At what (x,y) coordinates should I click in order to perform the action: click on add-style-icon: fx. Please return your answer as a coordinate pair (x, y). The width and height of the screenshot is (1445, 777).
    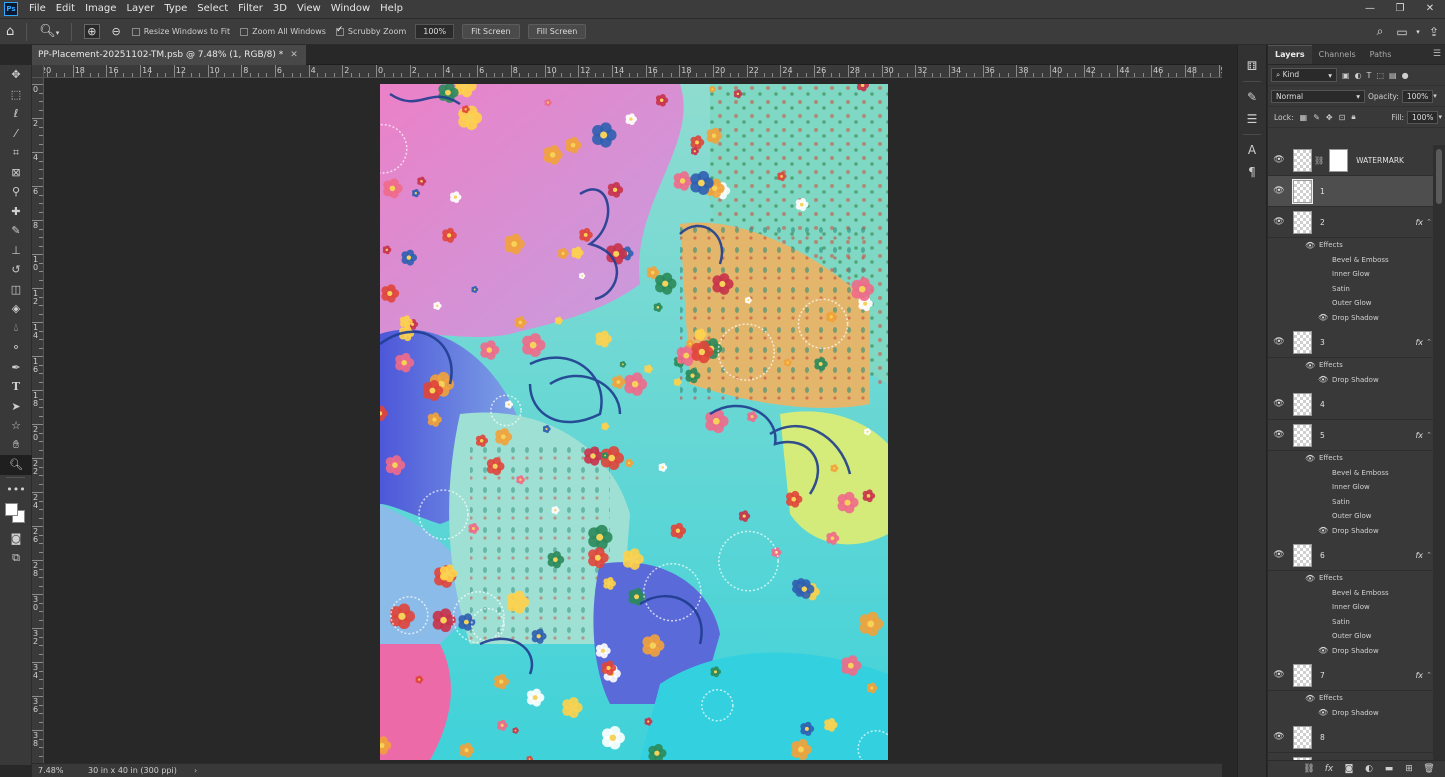
    Looking at the image, I should click on (1329, 769).